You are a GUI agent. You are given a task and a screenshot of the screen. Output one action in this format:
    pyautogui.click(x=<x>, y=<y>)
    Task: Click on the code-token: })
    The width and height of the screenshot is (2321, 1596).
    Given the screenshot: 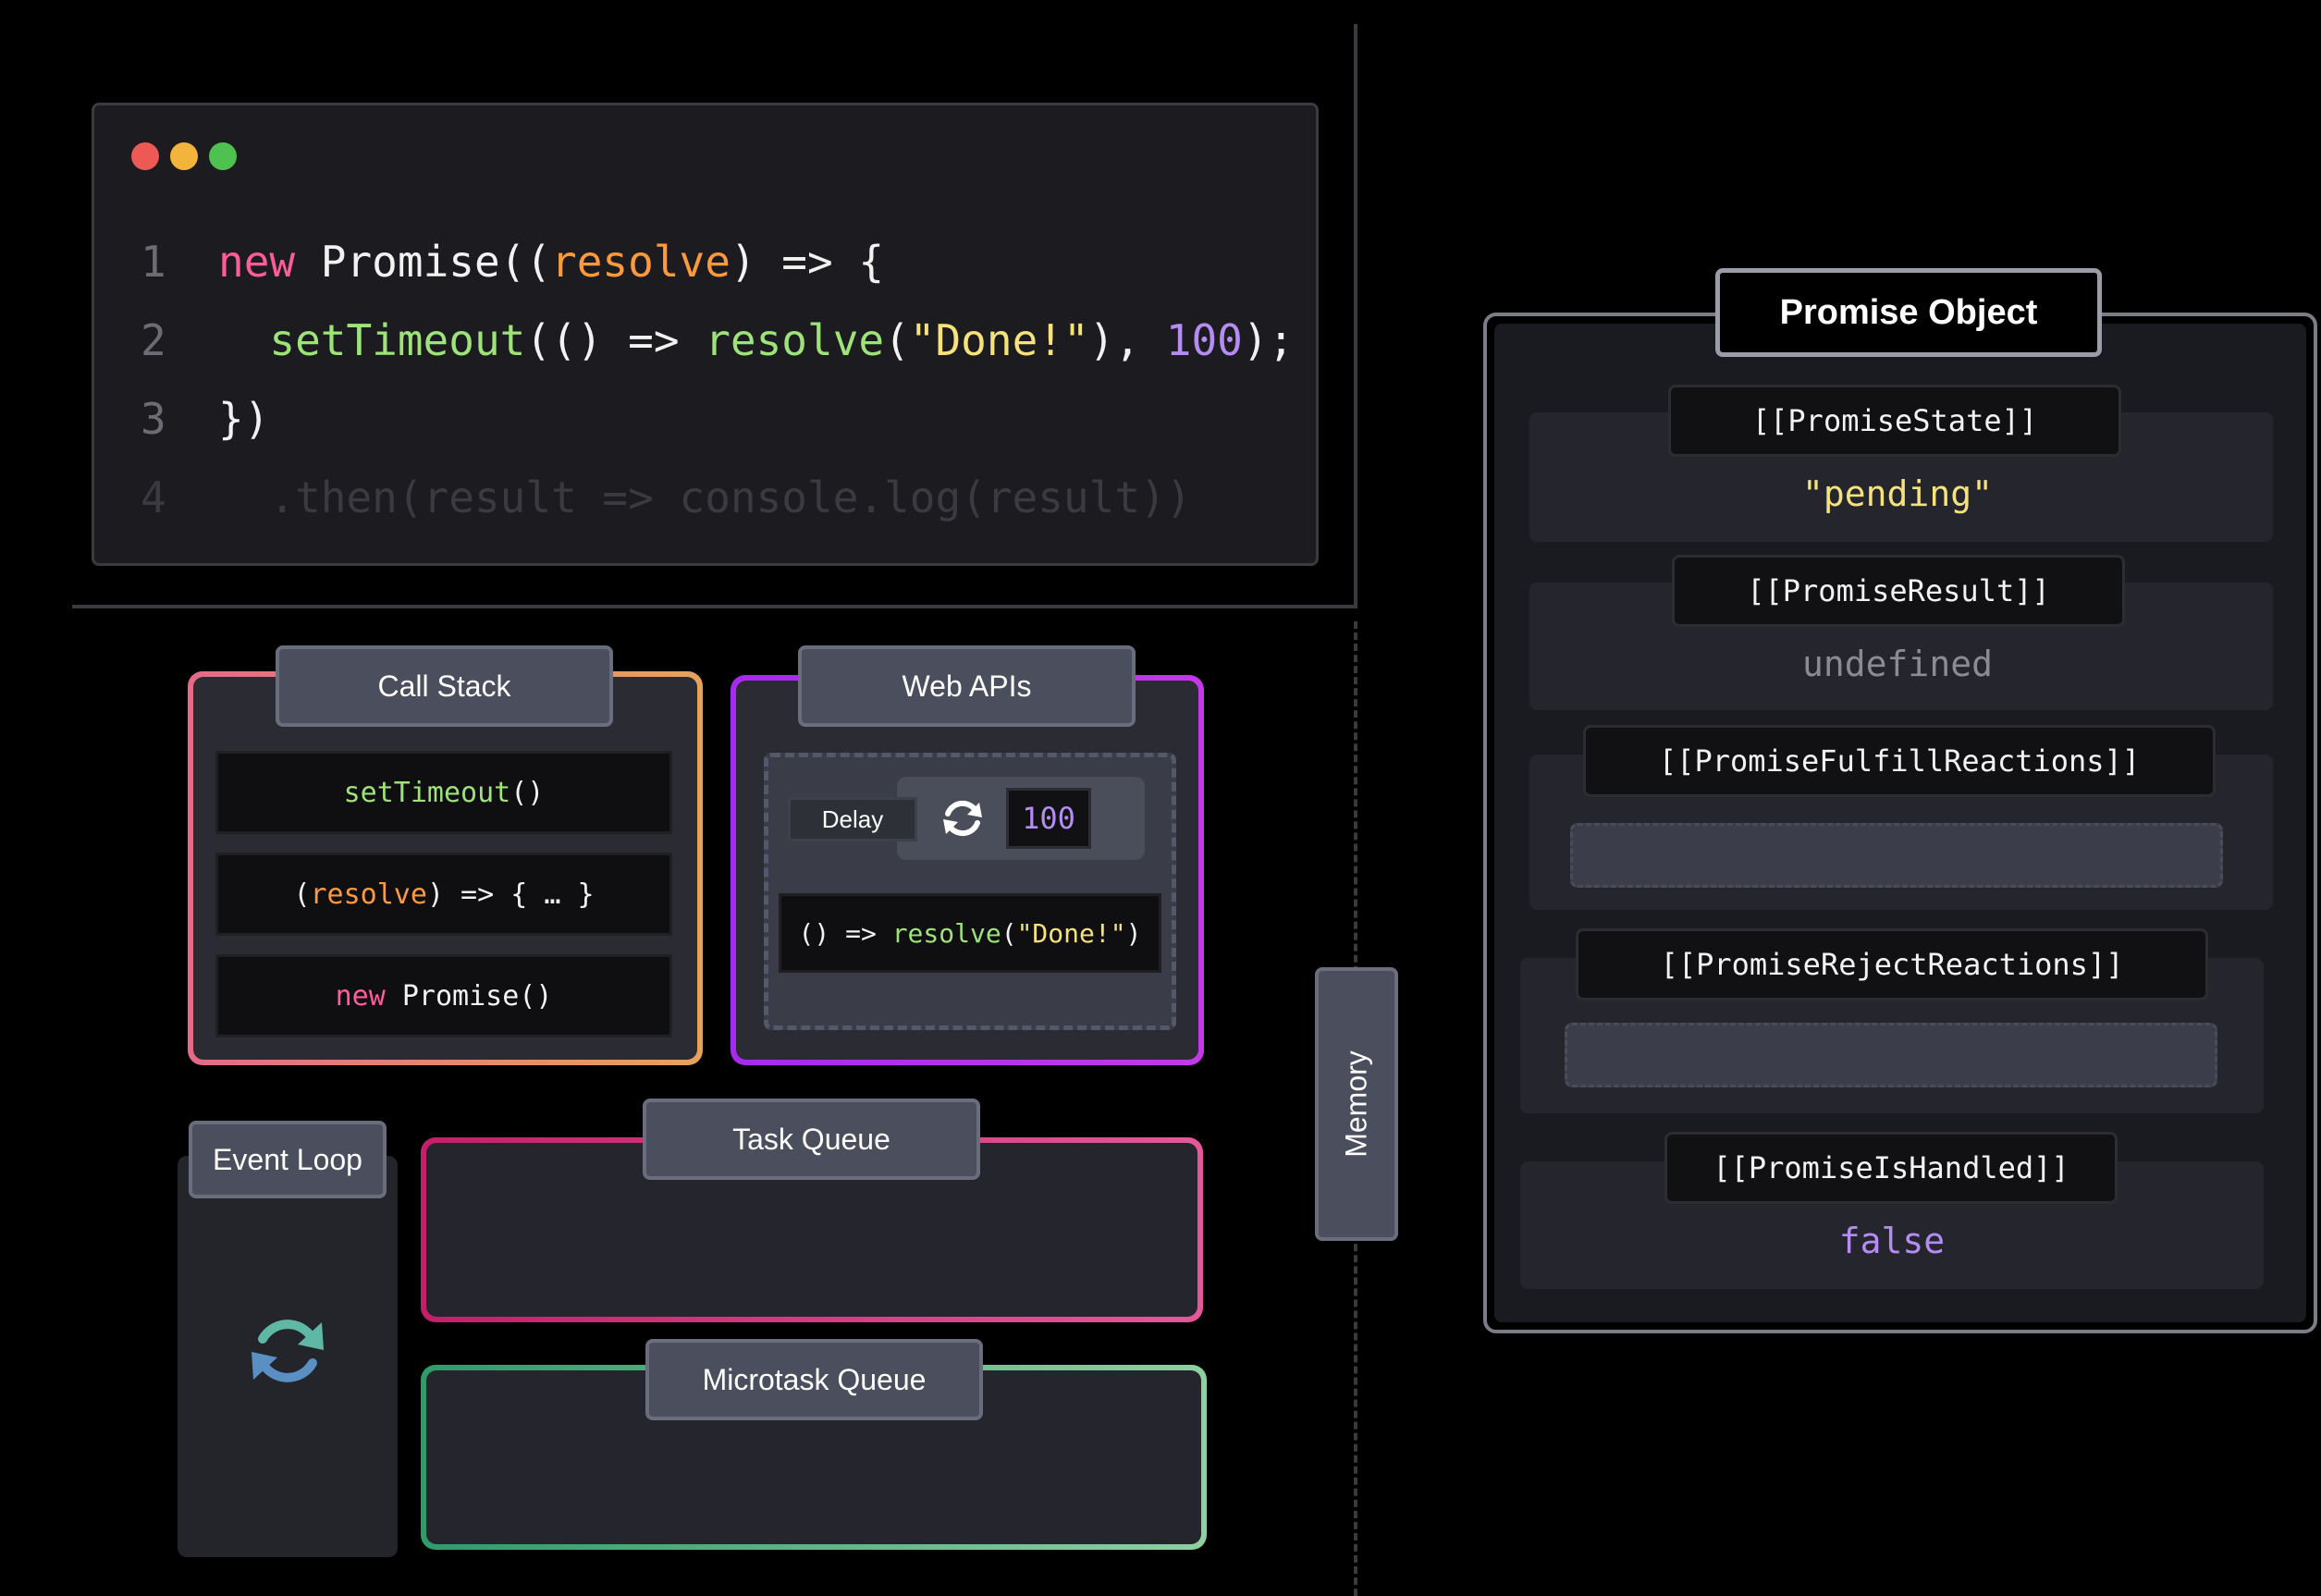 What is the action you would take?
    pyautogui.click(x=244, y=419)
    